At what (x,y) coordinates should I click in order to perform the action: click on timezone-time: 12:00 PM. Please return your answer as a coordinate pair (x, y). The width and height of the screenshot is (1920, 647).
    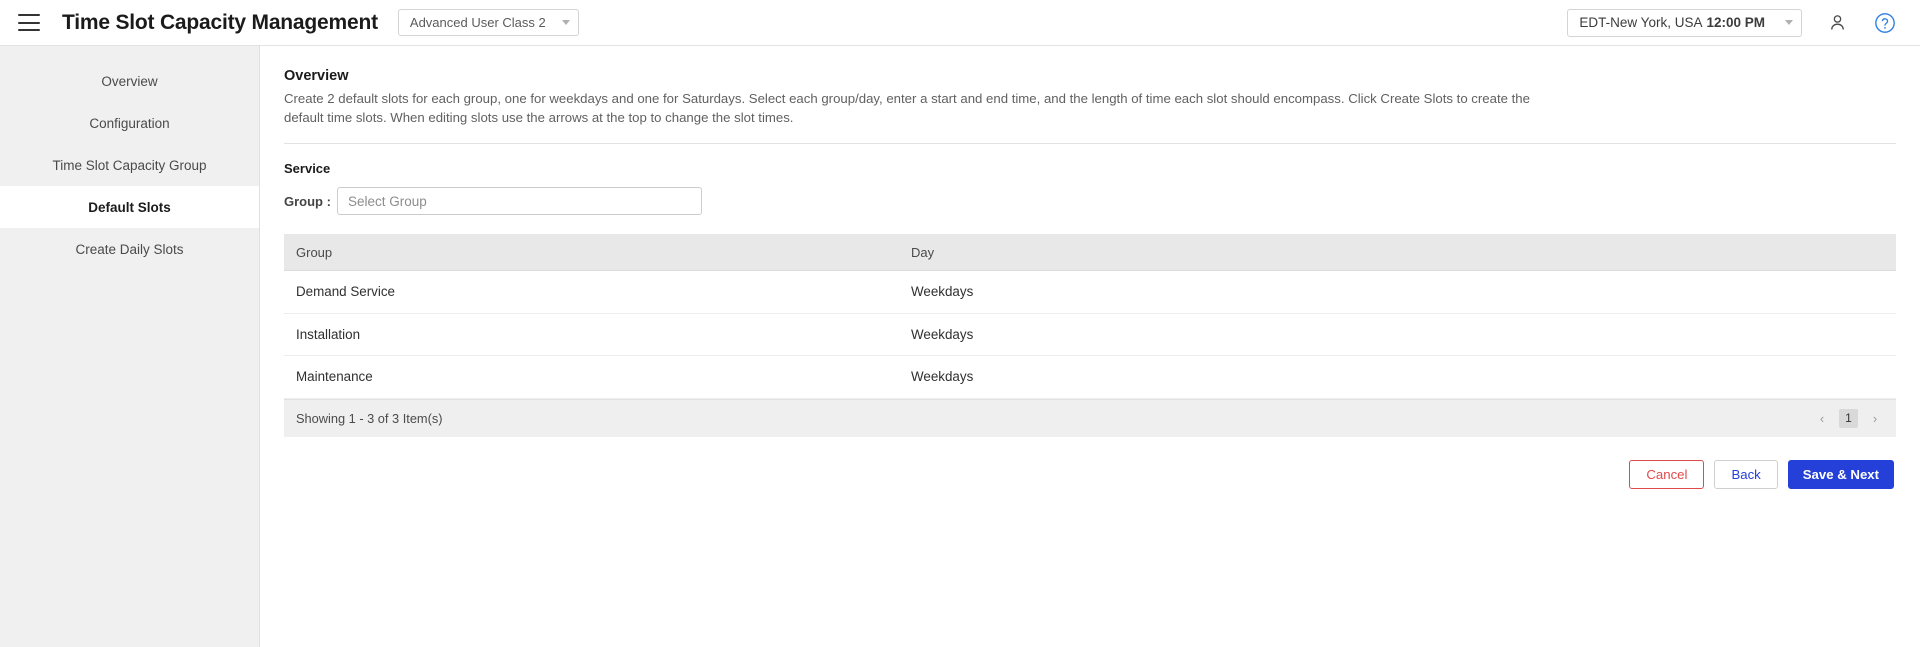
    Looking at the image, I should click on (1735, 22).